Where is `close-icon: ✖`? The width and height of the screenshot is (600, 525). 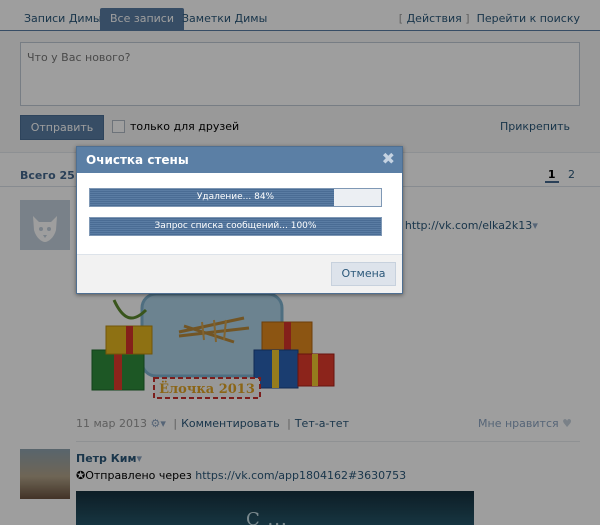
close-icon: ✖ is located at coordinates (388, 159).